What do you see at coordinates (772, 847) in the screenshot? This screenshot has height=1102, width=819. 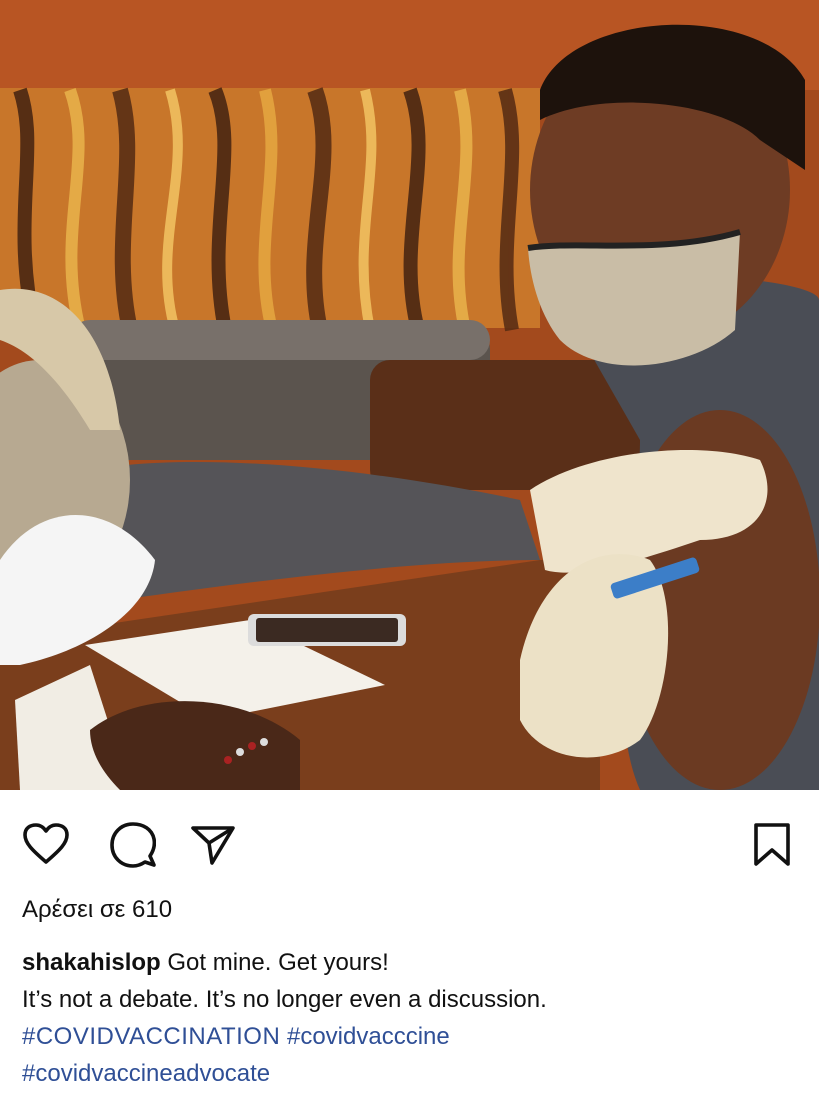 I see `bookmark-icon` at bounding box center [772, 847].